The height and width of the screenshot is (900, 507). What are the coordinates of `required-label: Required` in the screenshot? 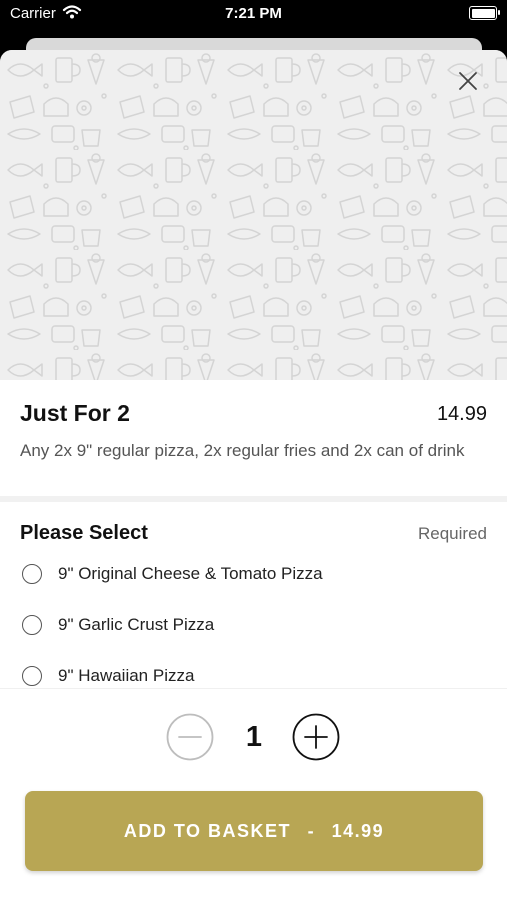 It's located at (452, 533).